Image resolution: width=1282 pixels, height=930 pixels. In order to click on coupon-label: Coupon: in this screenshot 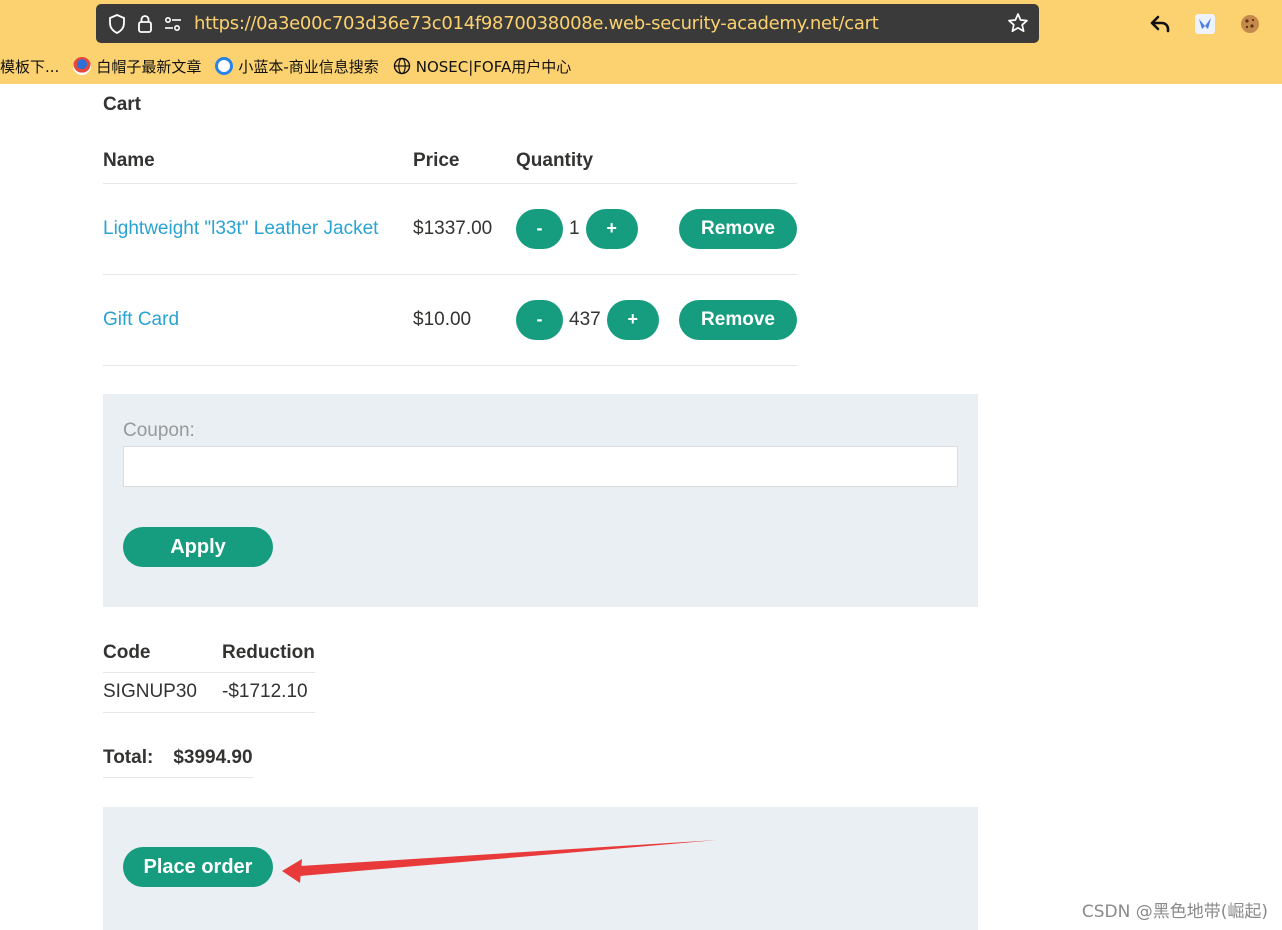, I will do `click(159, 430)`.